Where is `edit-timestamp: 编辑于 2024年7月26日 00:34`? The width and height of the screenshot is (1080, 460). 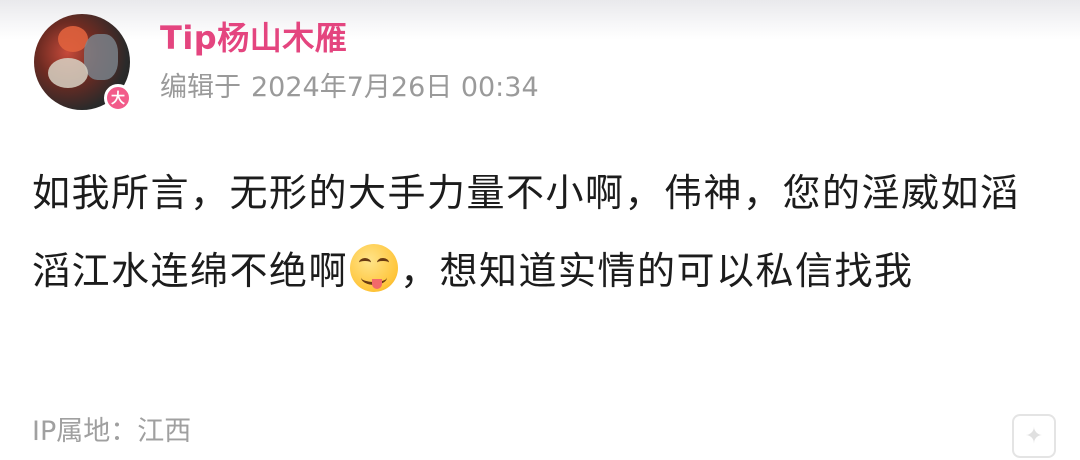
edit-timestamp: 编辑于 2024年7月26日 00:34 is located at coordinates (354, 88).